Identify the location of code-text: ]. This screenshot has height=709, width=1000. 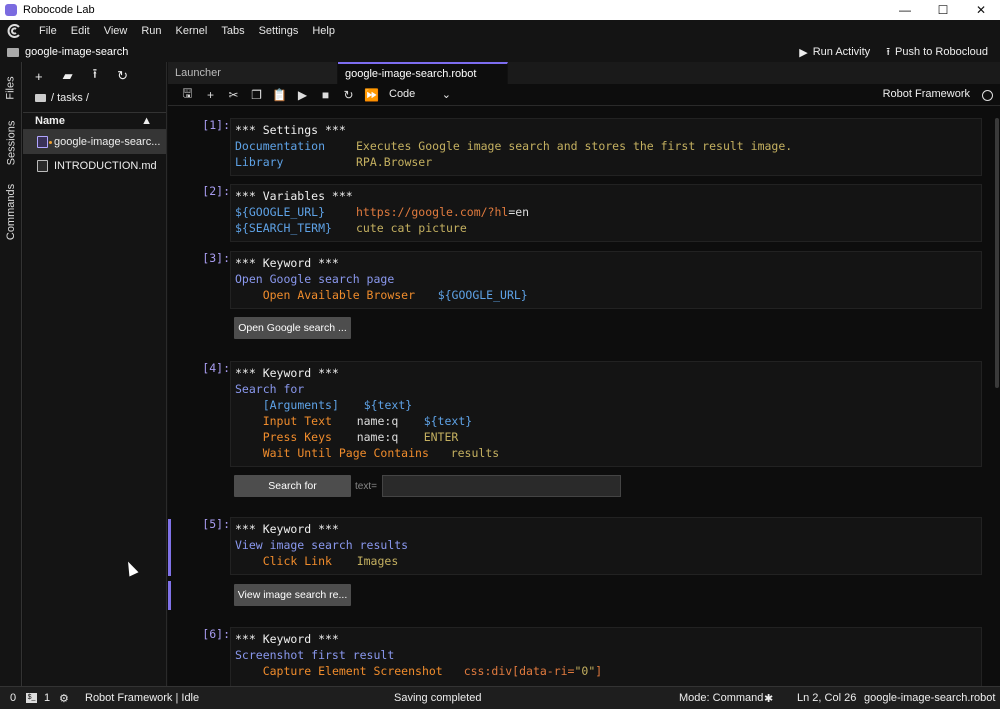
(599, 671).